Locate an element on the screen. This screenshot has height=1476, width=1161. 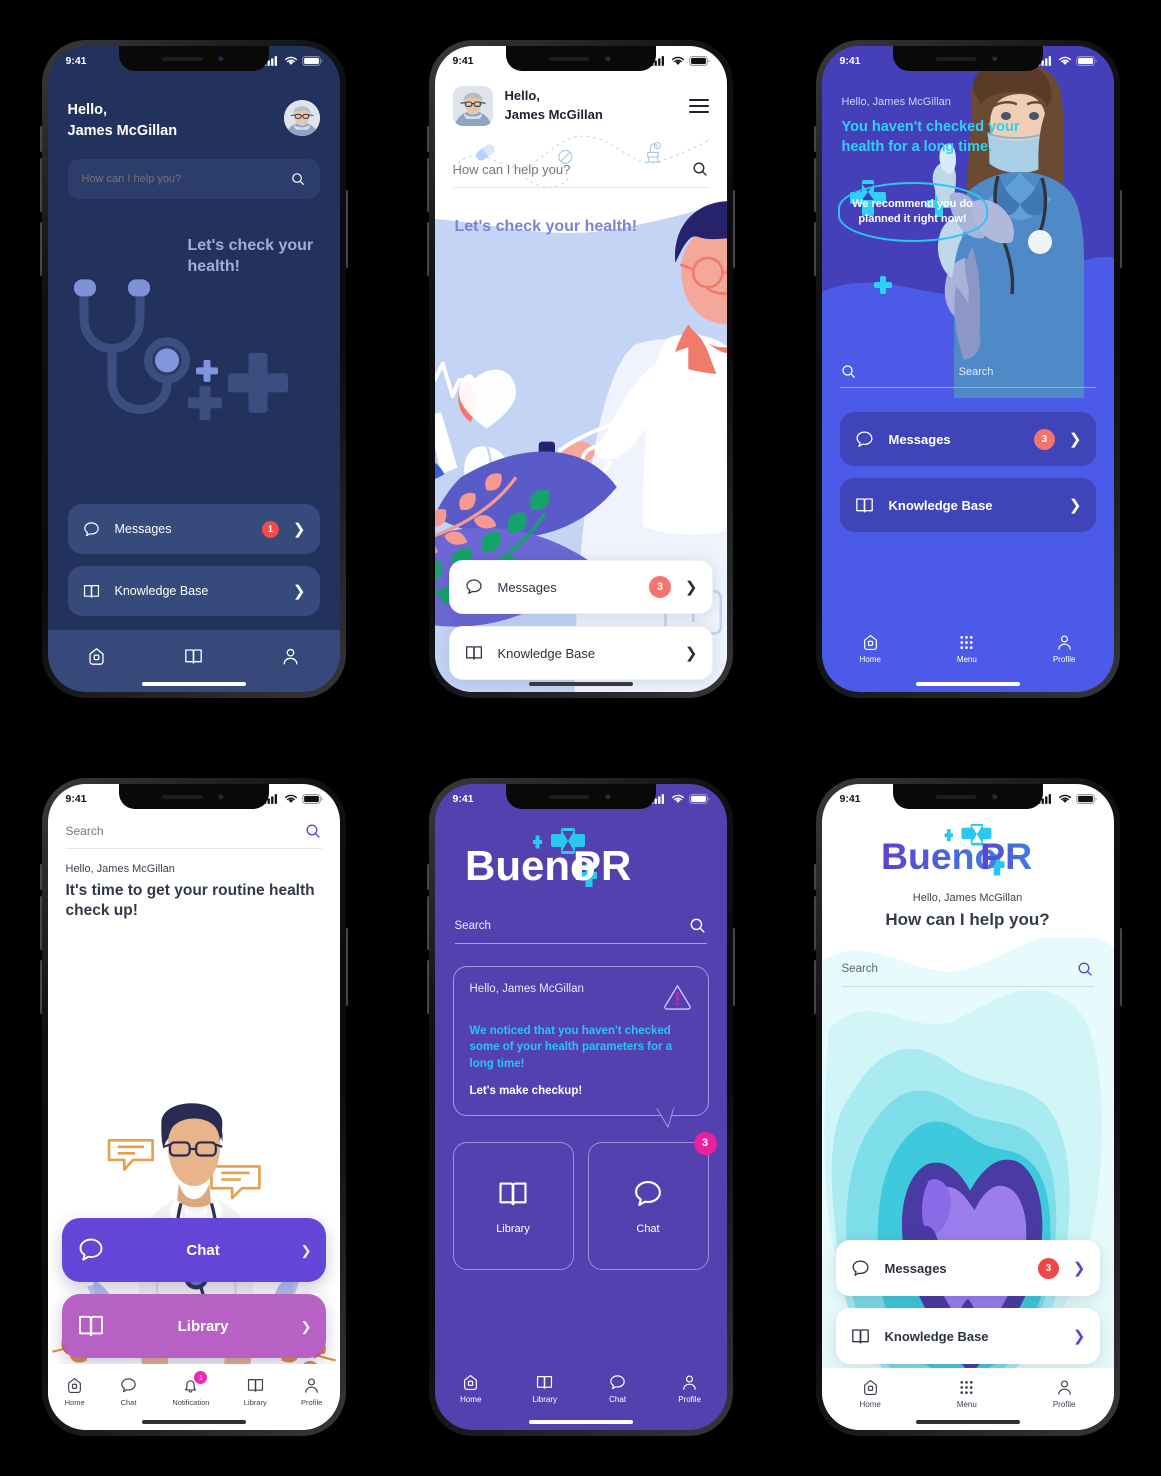
tab-notification: 1 Notification is located at coordinates (190, 1388).